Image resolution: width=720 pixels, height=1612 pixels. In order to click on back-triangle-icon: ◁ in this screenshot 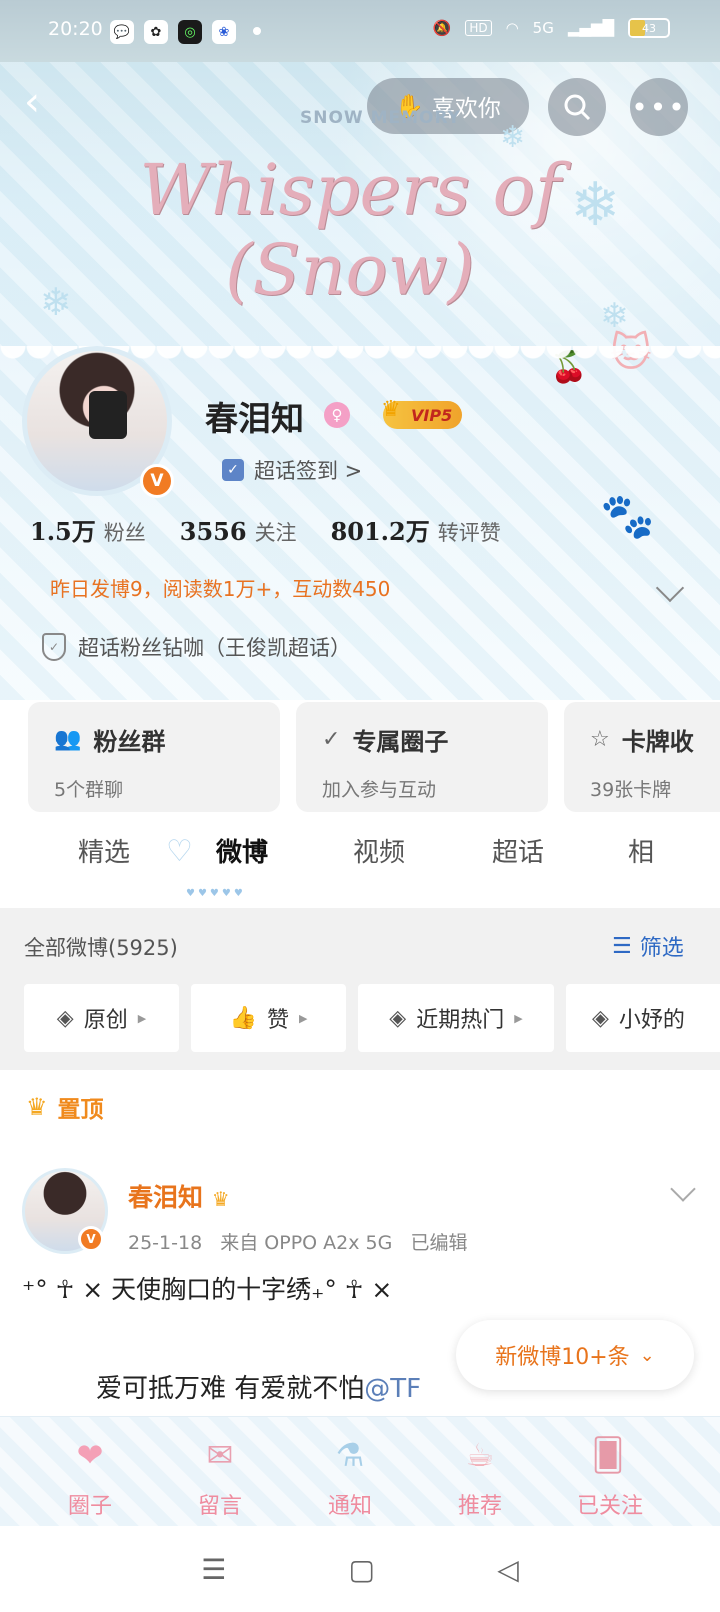, I will do `click(508, 1569)`.